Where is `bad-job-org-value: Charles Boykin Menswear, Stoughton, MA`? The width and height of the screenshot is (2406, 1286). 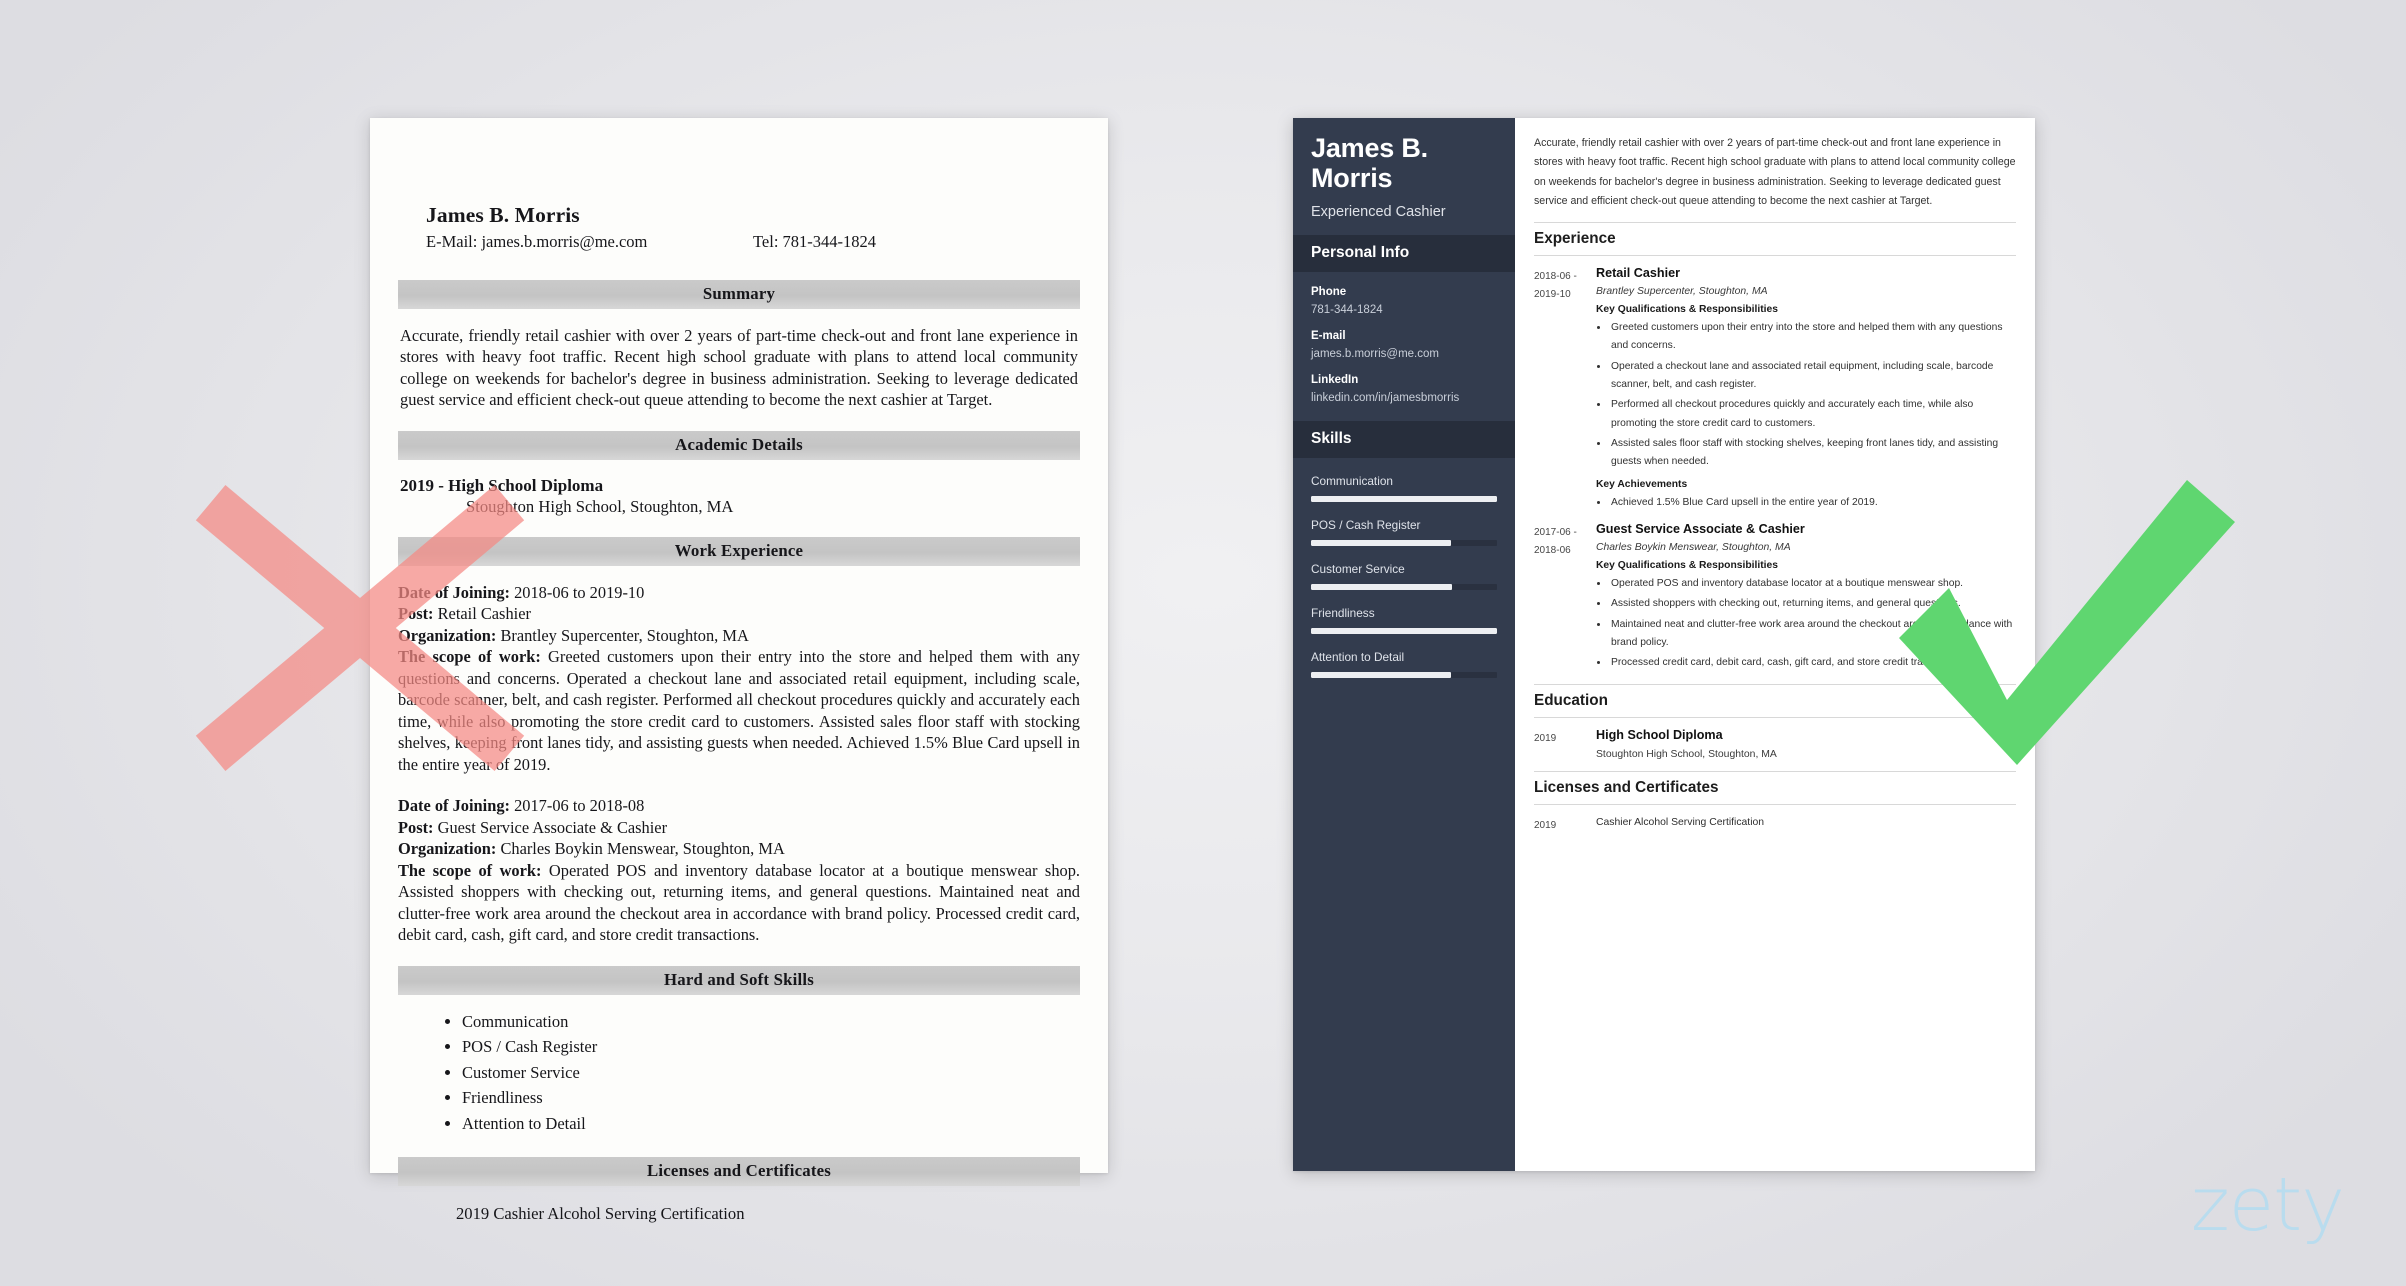
bad-job-org-value: Charles Boykin Menswear, Stoughton, MA is located at coordinates (640, 849).